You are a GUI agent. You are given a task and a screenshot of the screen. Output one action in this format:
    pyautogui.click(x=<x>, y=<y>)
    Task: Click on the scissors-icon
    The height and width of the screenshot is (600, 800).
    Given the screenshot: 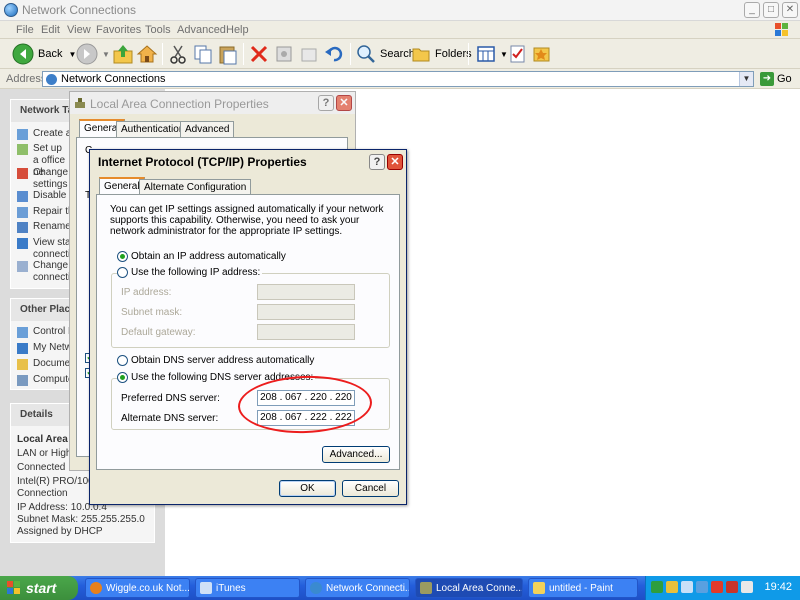 What is the action you would take?
    pyautogui.click(x=178, y=54)
    